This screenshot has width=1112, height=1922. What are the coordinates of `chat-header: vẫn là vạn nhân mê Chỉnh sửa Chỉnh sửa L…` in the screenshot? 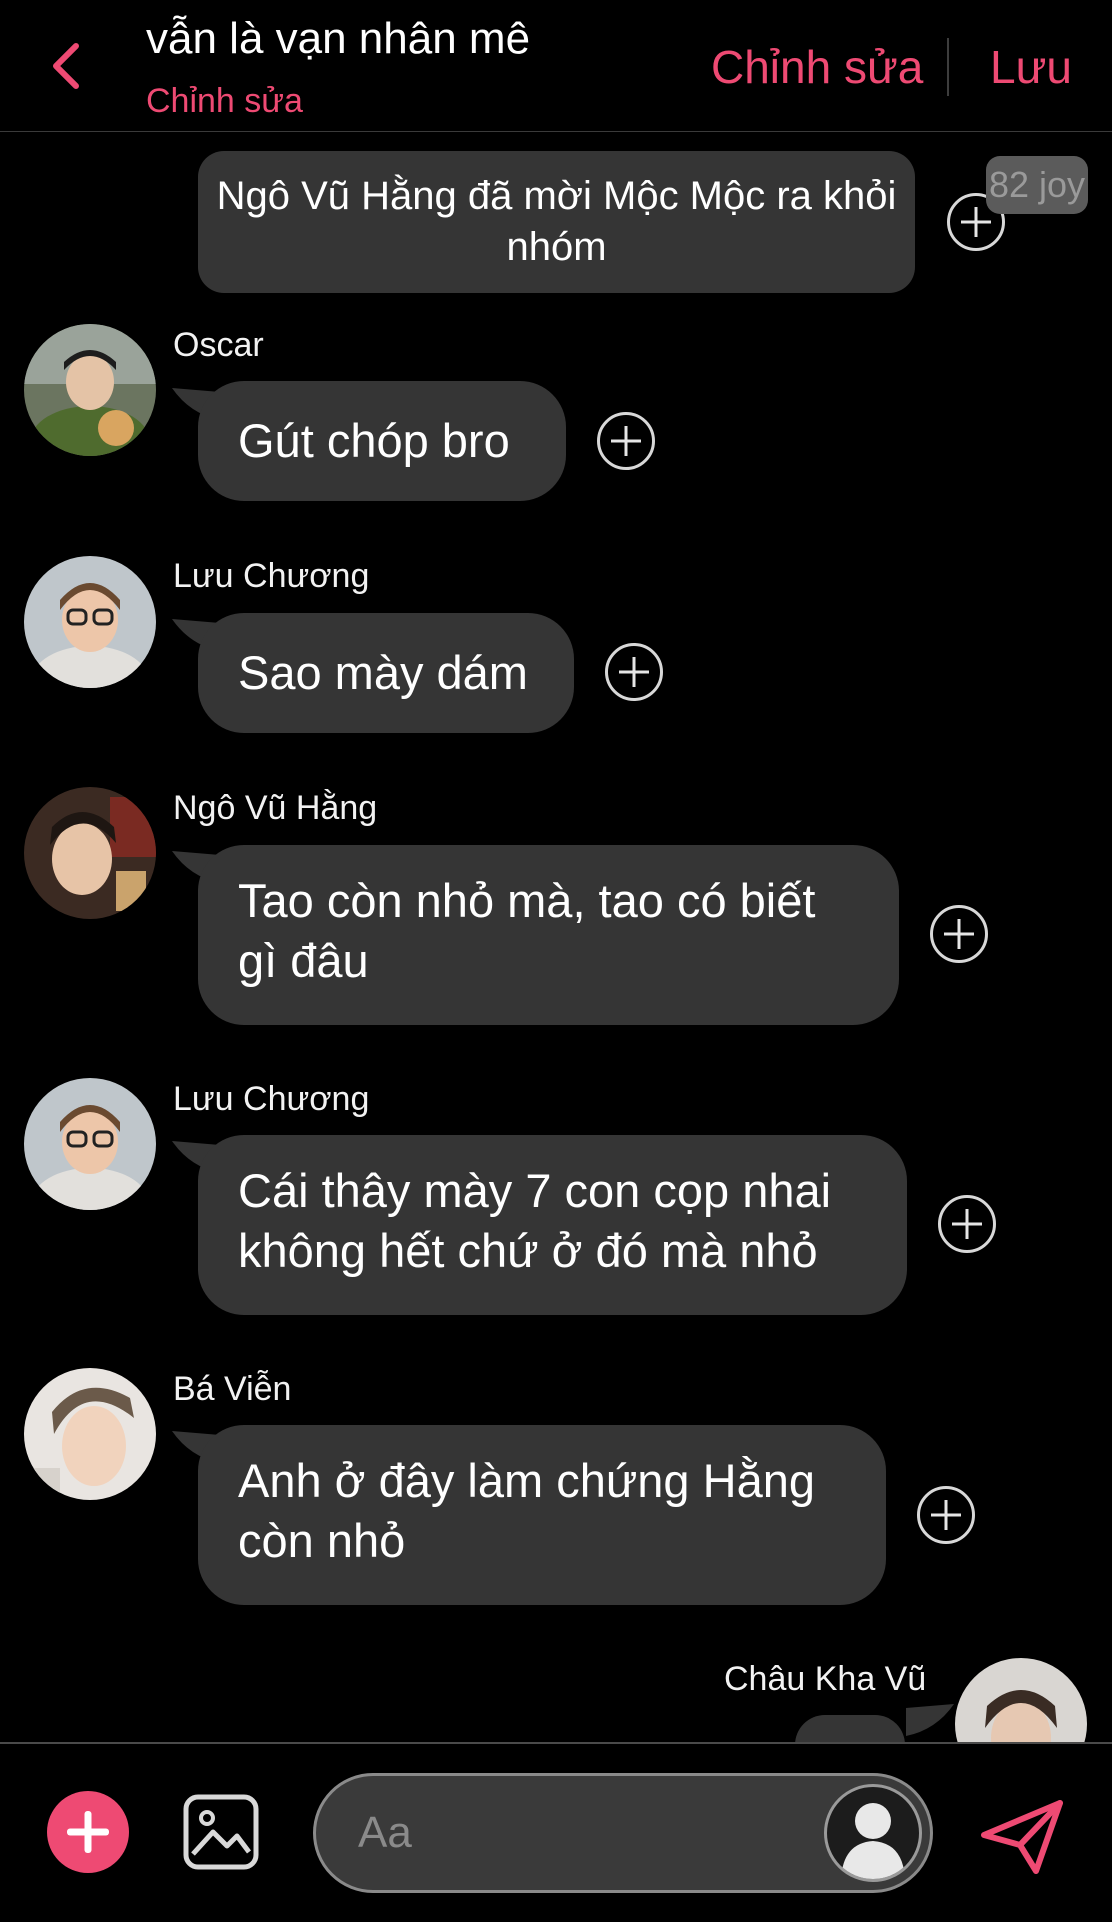 It's located at (556, 66).